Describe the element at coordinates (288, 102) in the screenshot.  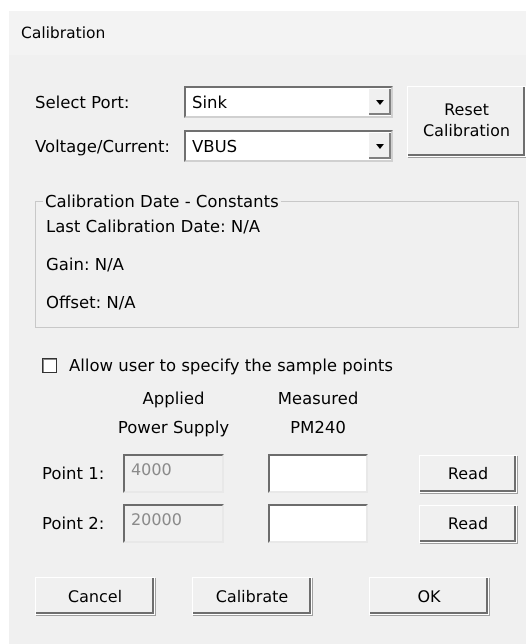
I see `dropdown: Sink` at that location.